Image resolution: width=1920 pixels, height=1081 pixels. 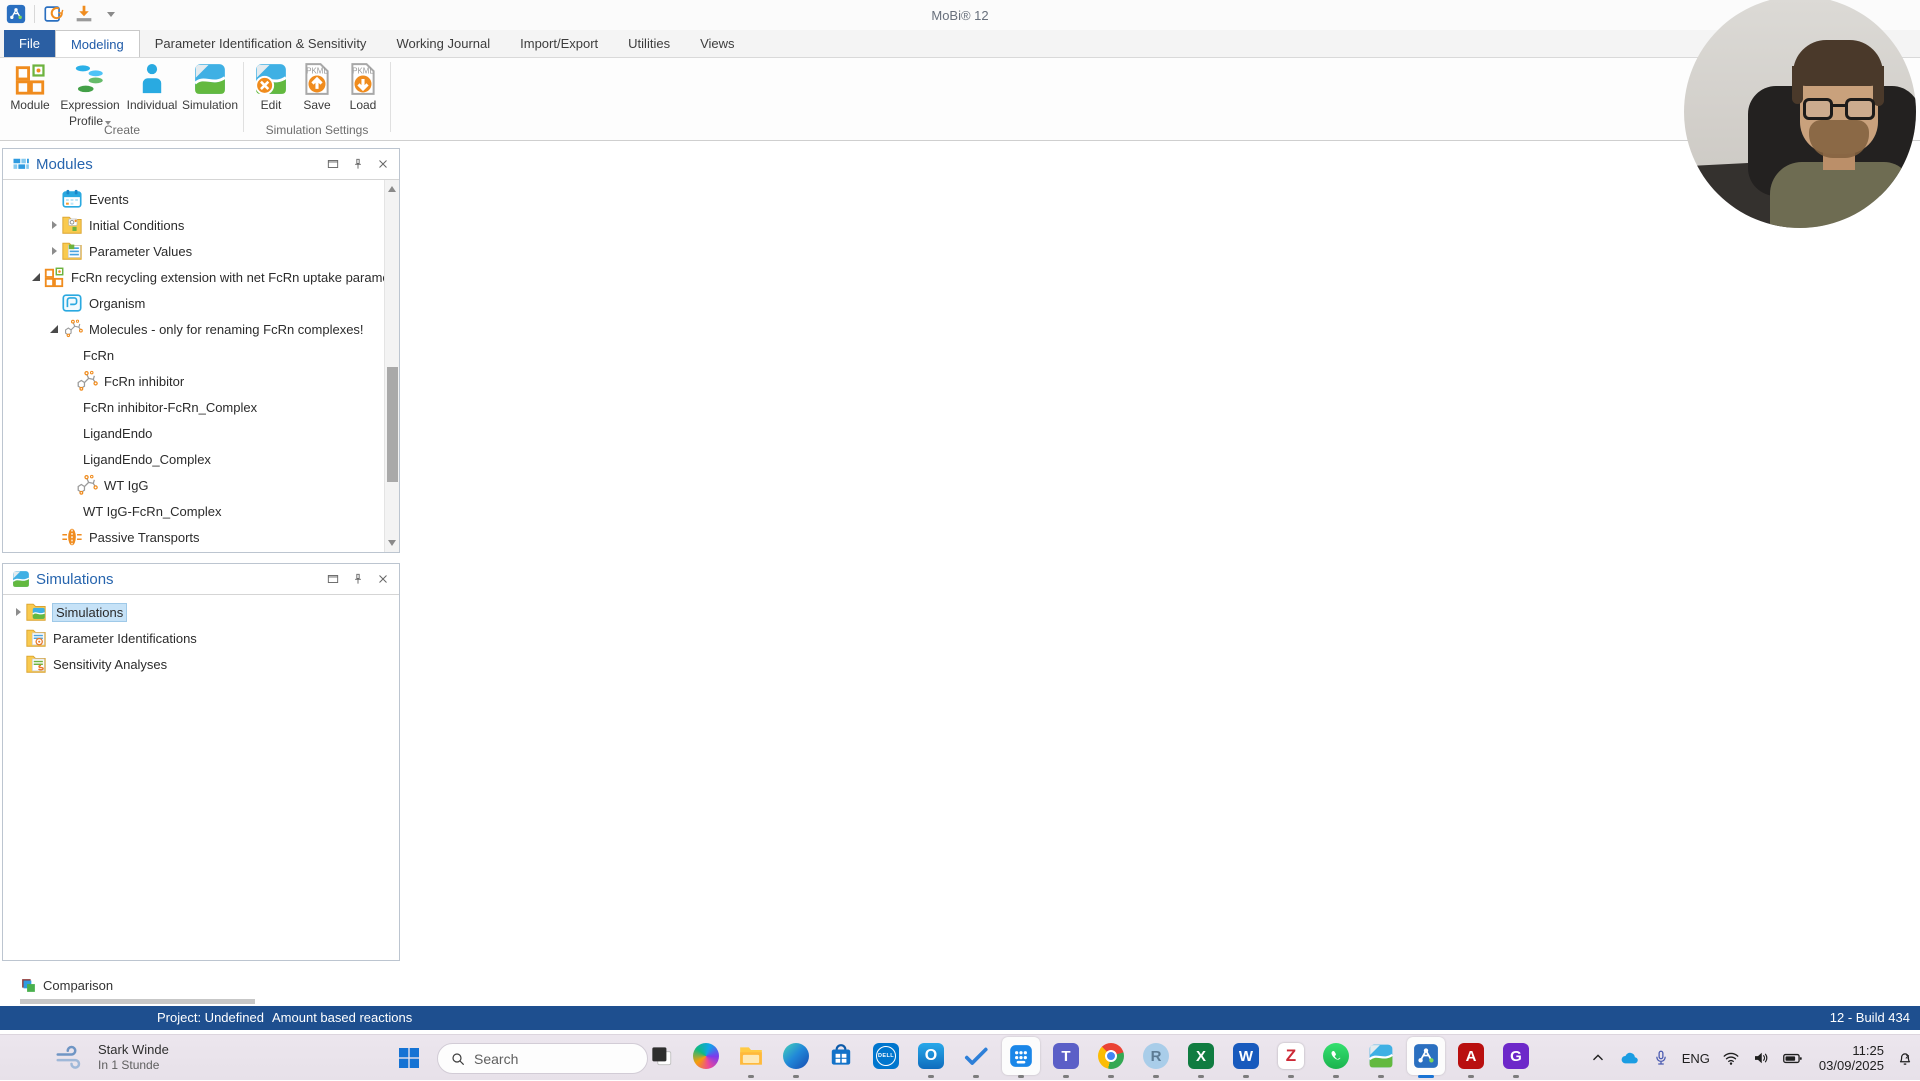 What do you see at coordinates (201, 407) in the screenshot?
I see `tree-item-fcrn-inhibitor-complex: FcRn inhibitor-FcRn_Complex` at bounding box center [201, 407].